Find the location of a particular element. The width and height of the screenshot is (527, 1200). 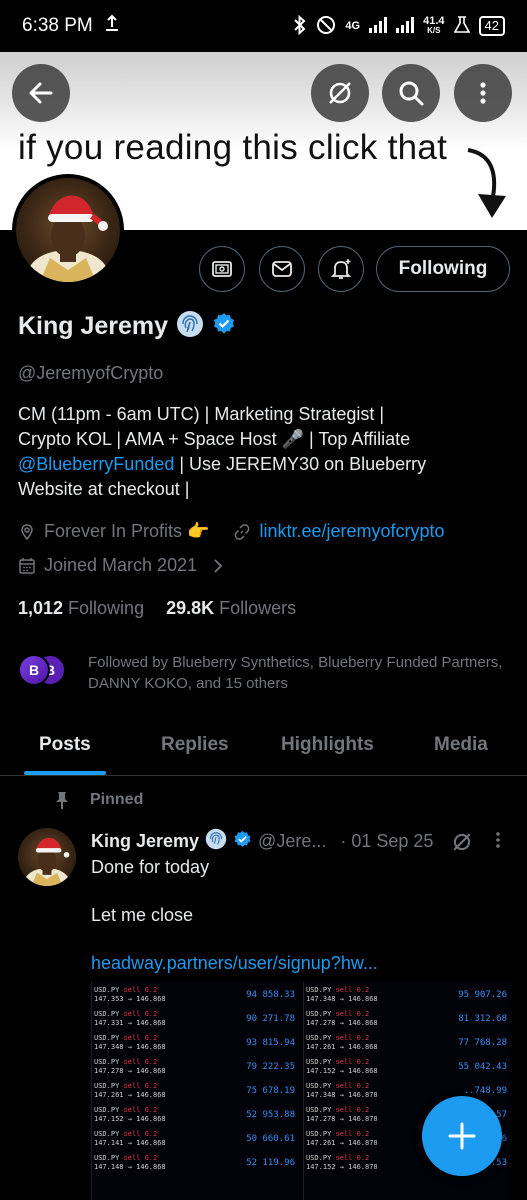

trade-value: 50 660.61 is located at coordinates (270, 1139).